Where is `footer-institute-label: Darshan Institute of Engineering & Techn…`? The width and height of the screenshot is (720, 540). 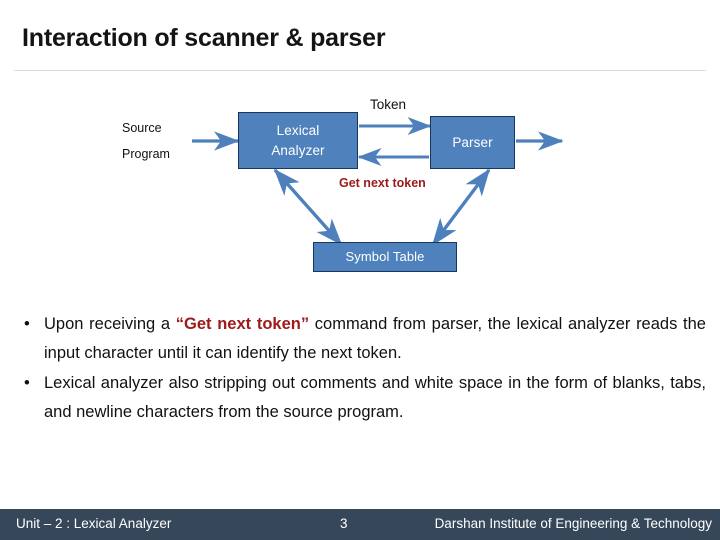 footer-institute-label: Darshan Institute of Engineering & Techn… is located at coordinates (573, 523).